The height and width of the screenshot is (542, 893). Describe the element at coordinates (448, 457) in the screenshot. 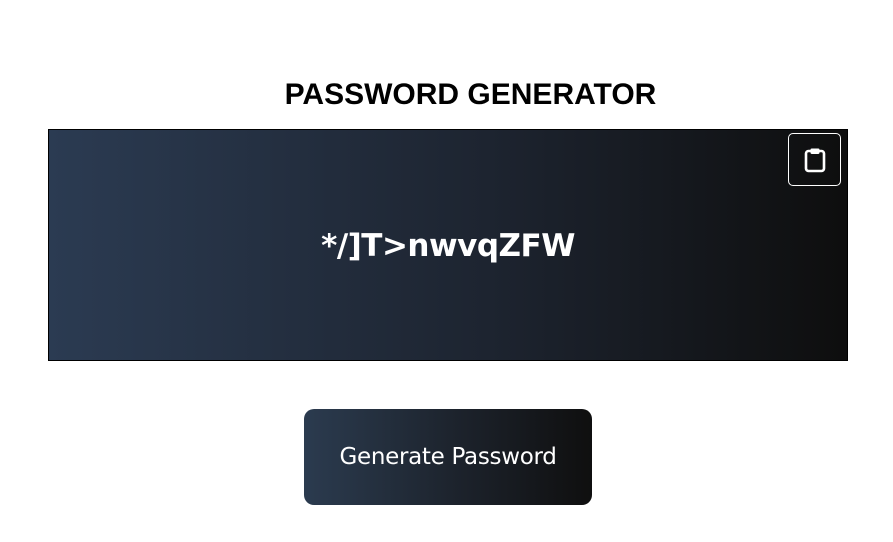

I see `generate-password-button: Generate Password` at that location.